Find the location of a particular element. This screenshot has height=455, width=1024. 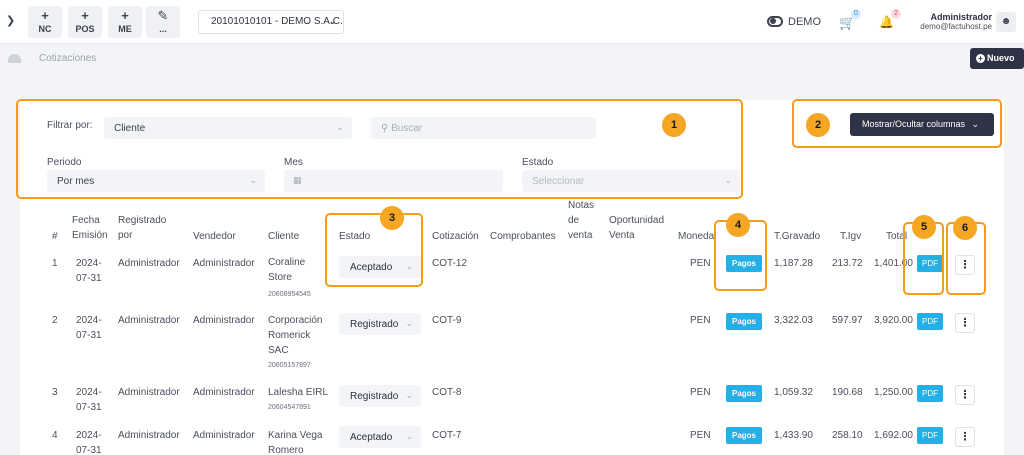

row-ruc: 20604547891 is located at coordinates (289, 407).